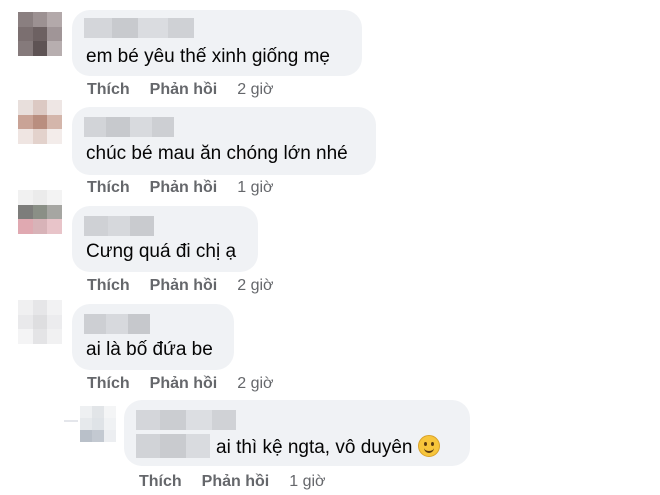 The image size is (660, 495). What do you see at coordinates (314, 447) in the screenshot?
I see `reply-text: ai thì kệ ngta, vô duyên` at bounding box center [314, 447].